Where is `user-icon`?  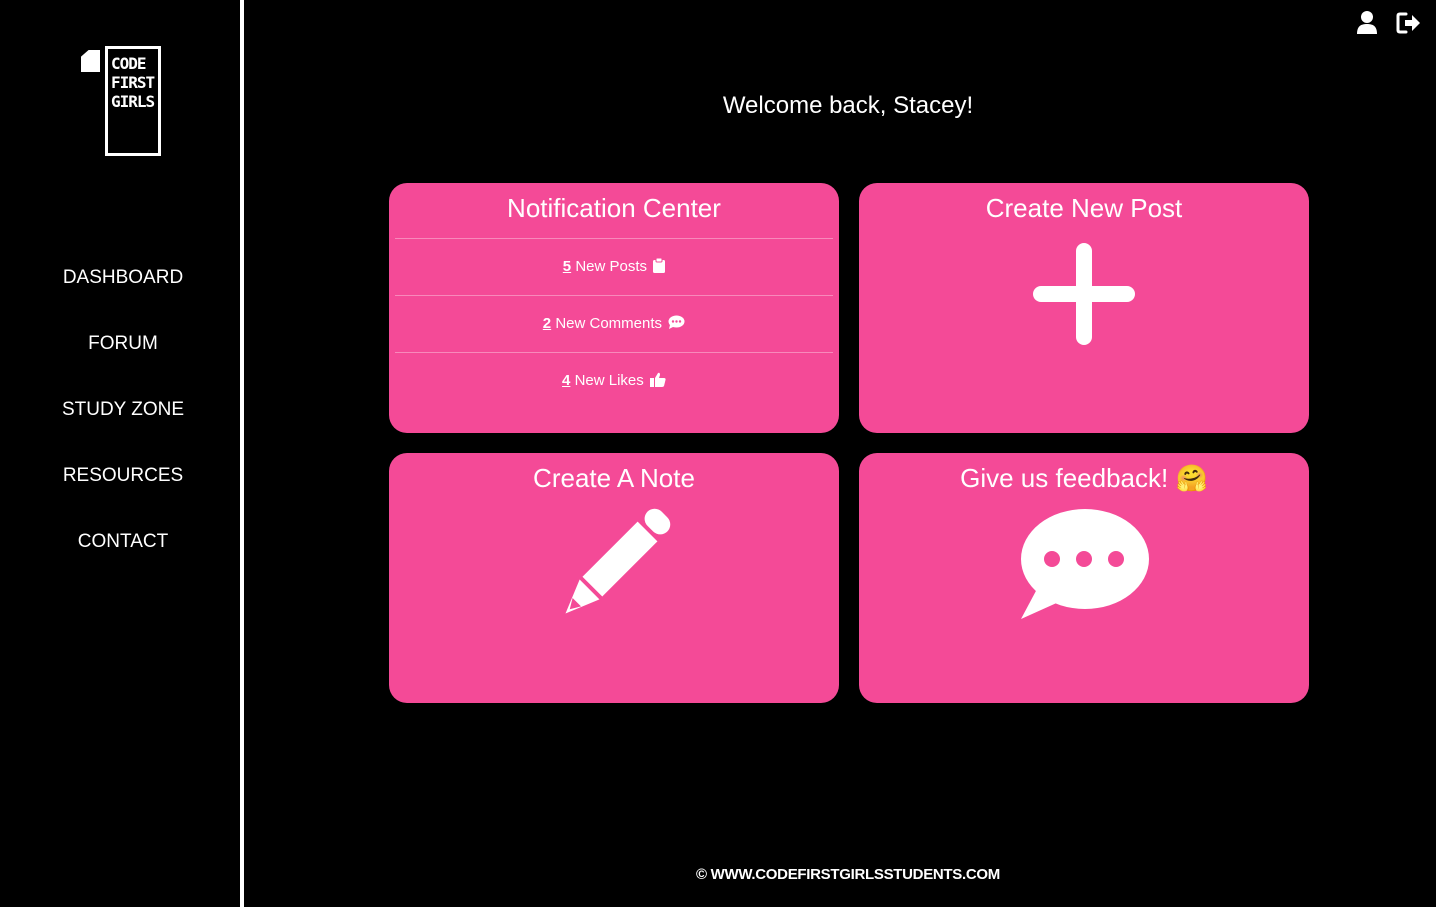 user-icon is located at coordinates (1369, 24).